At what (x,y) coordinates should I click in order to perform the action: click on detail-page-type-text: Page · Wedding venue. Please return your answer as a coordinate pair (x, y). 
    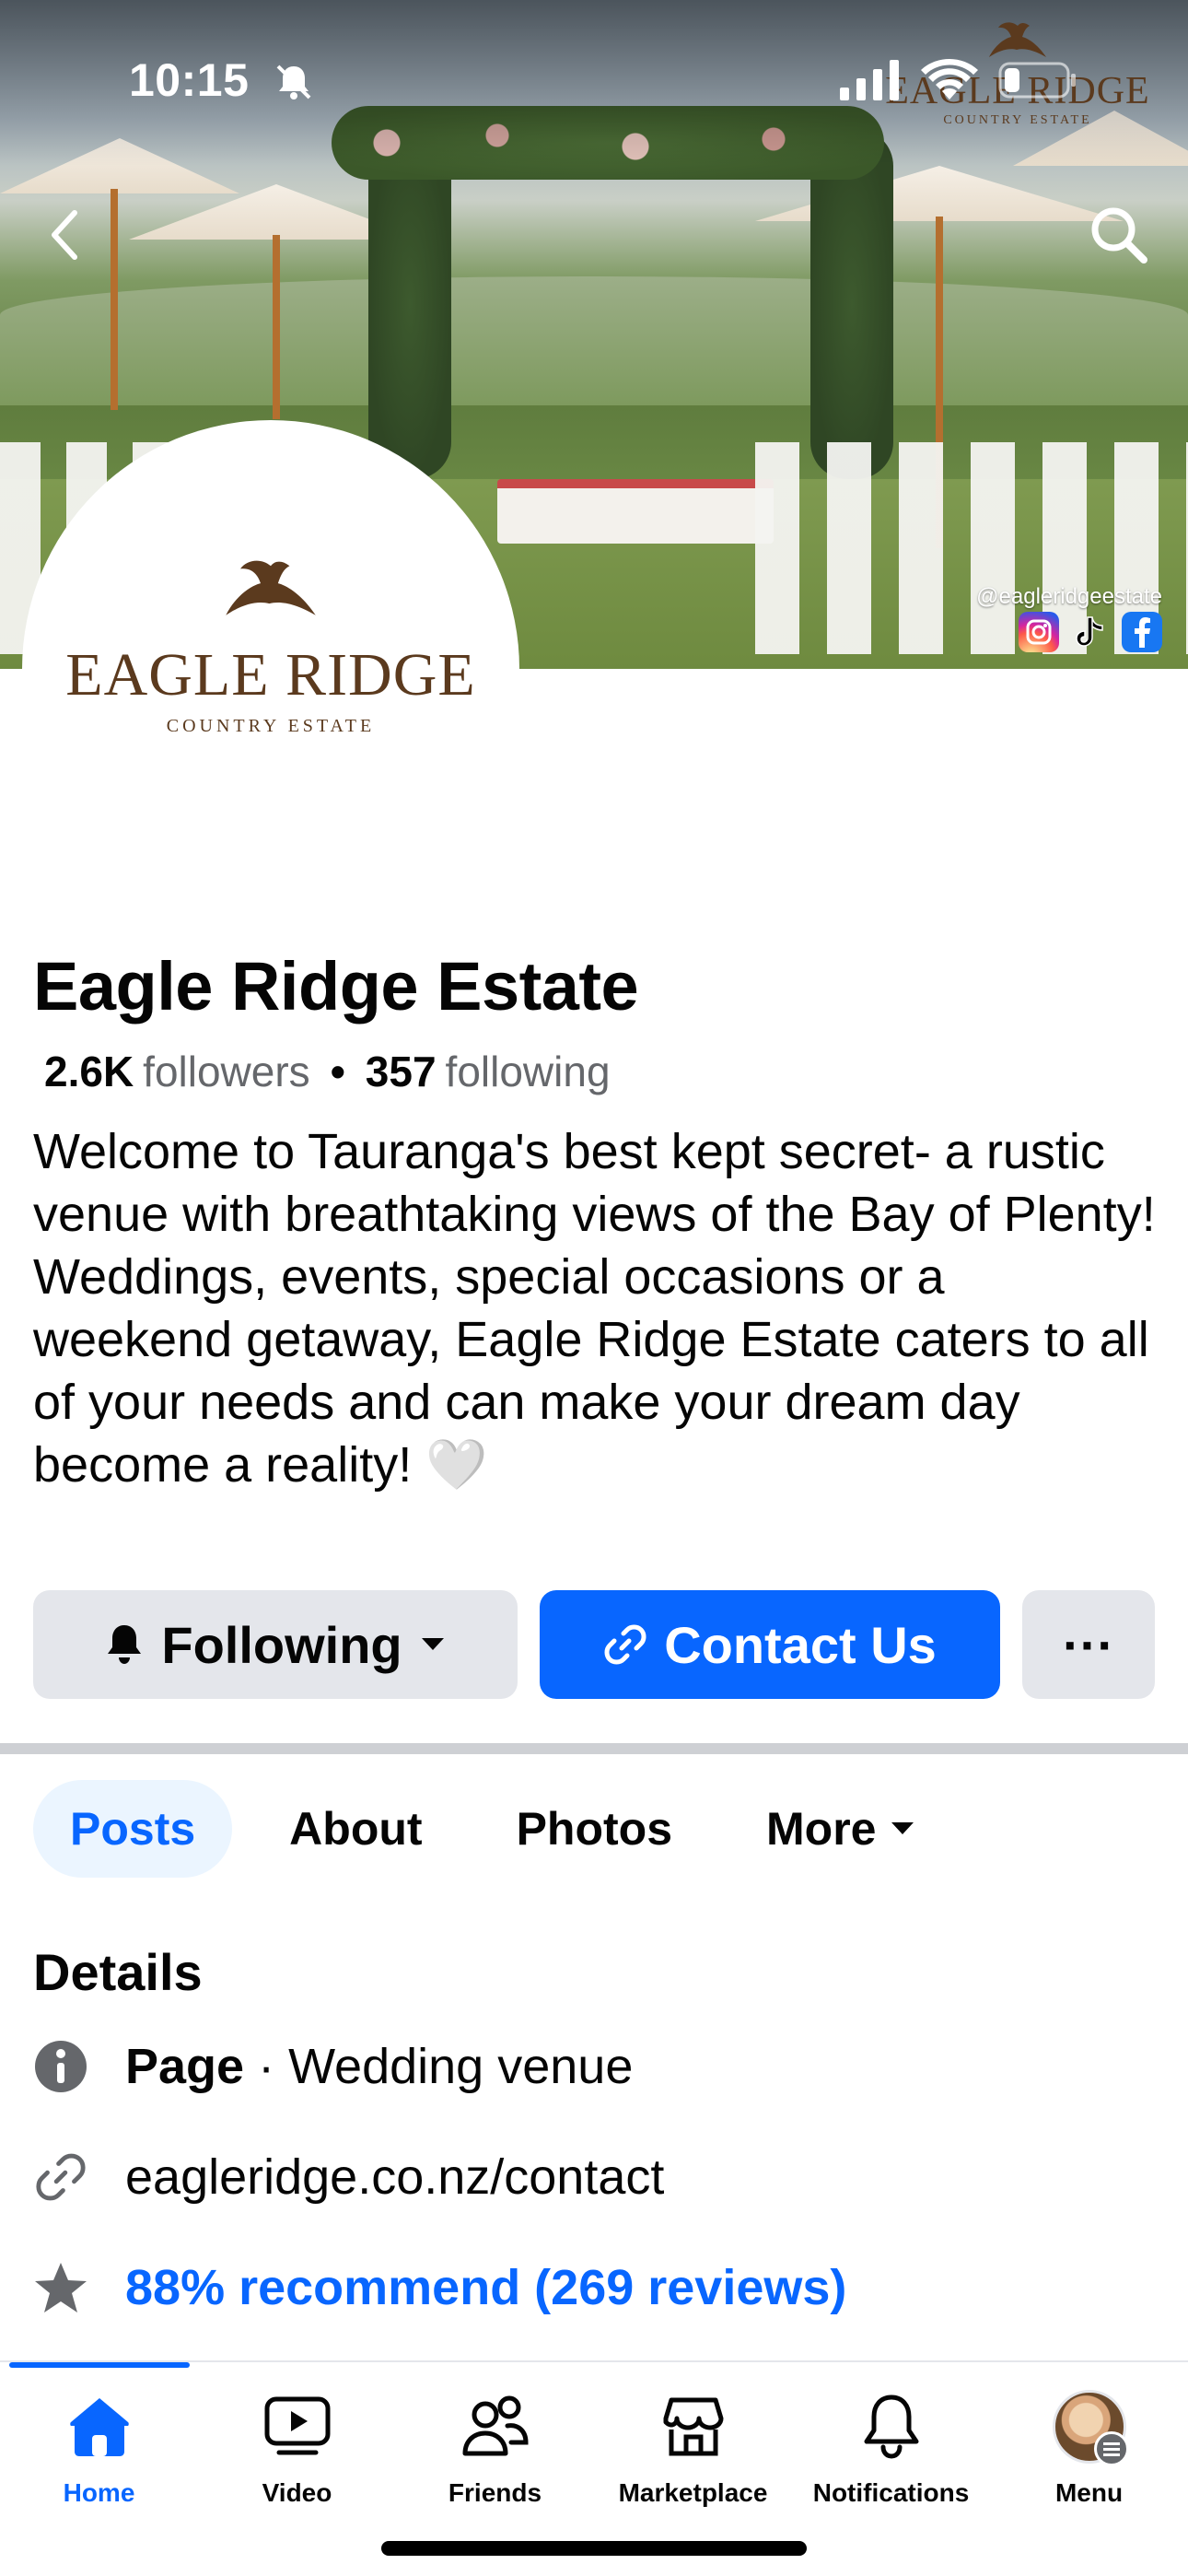
    Looking at the image, I should click on (379, 2066).